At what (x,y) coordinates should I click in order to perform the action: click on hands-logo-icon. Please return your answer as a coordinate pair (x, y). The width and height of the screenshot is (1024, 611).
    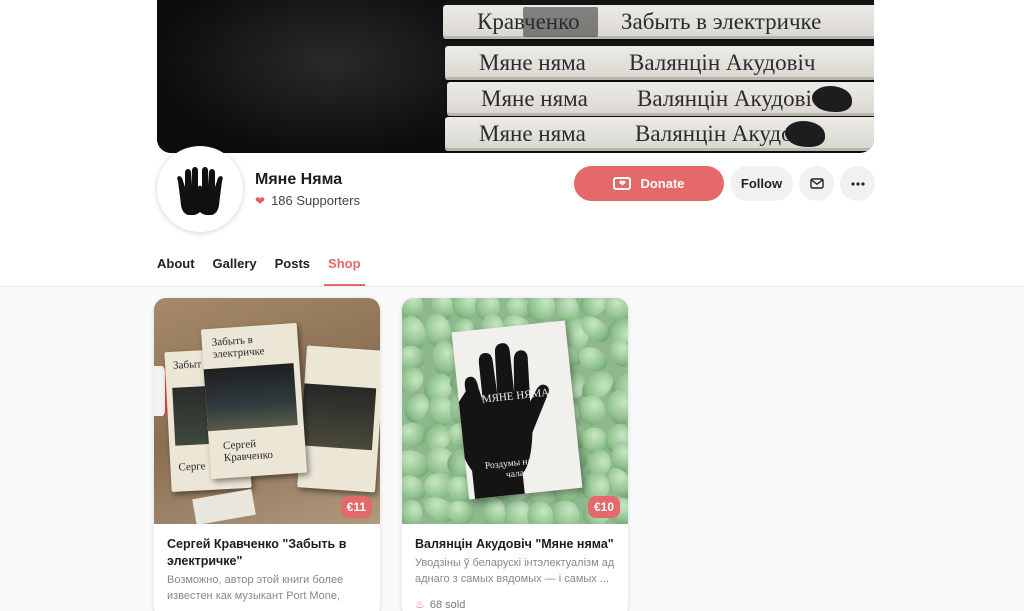
    Looking at the image, I should click on (200, 191).